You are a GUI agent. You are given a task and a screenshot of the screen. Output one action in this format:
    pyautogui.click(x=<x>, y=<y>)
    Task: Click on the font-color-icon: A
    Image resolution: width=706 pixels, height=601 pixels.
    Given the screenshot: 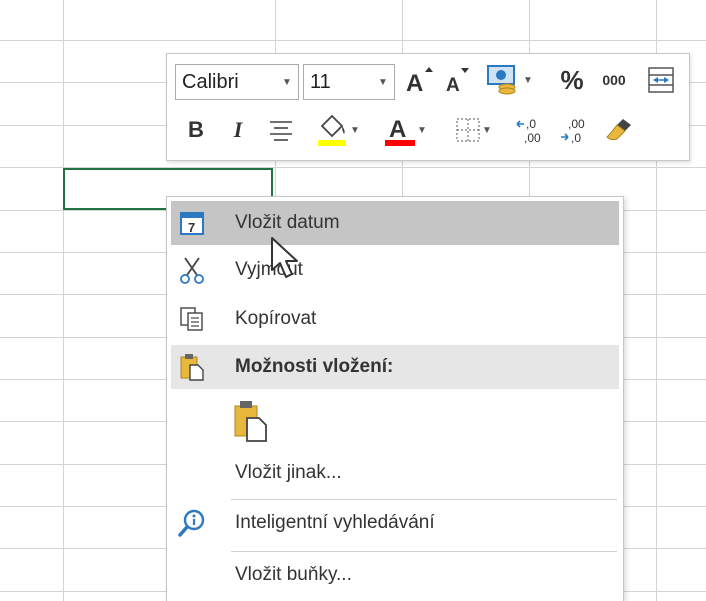 What is the action you would take?
    pyautogui.click(x=400, y=131)
    